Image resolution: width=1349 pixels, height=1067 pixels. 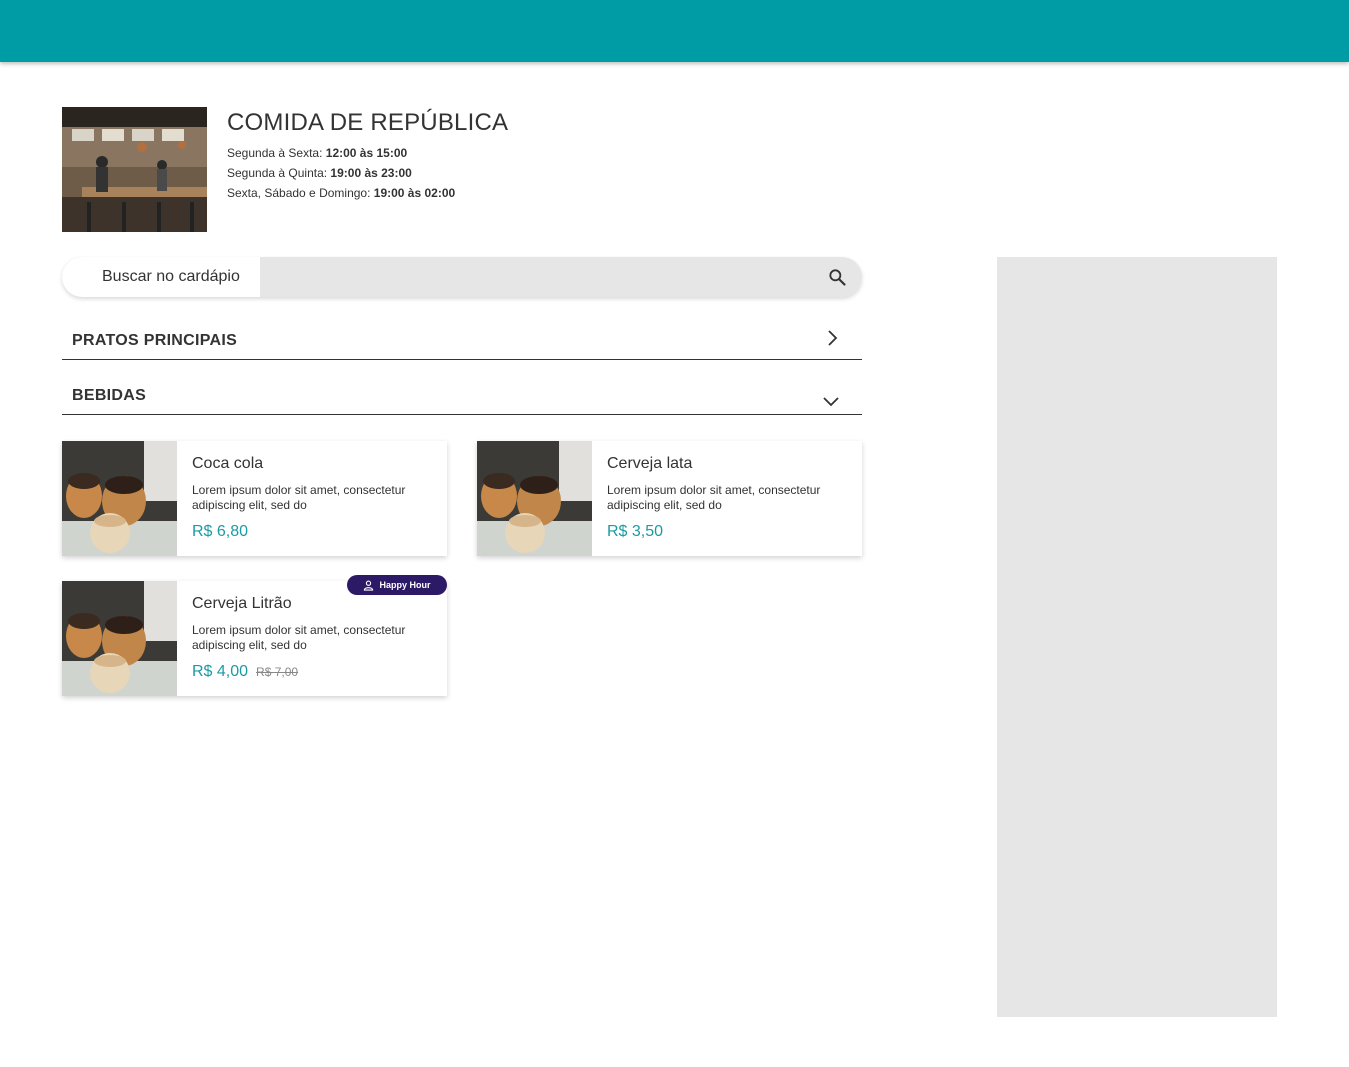 I want to click on sidebar-panel, so click(x=1137, y=637).